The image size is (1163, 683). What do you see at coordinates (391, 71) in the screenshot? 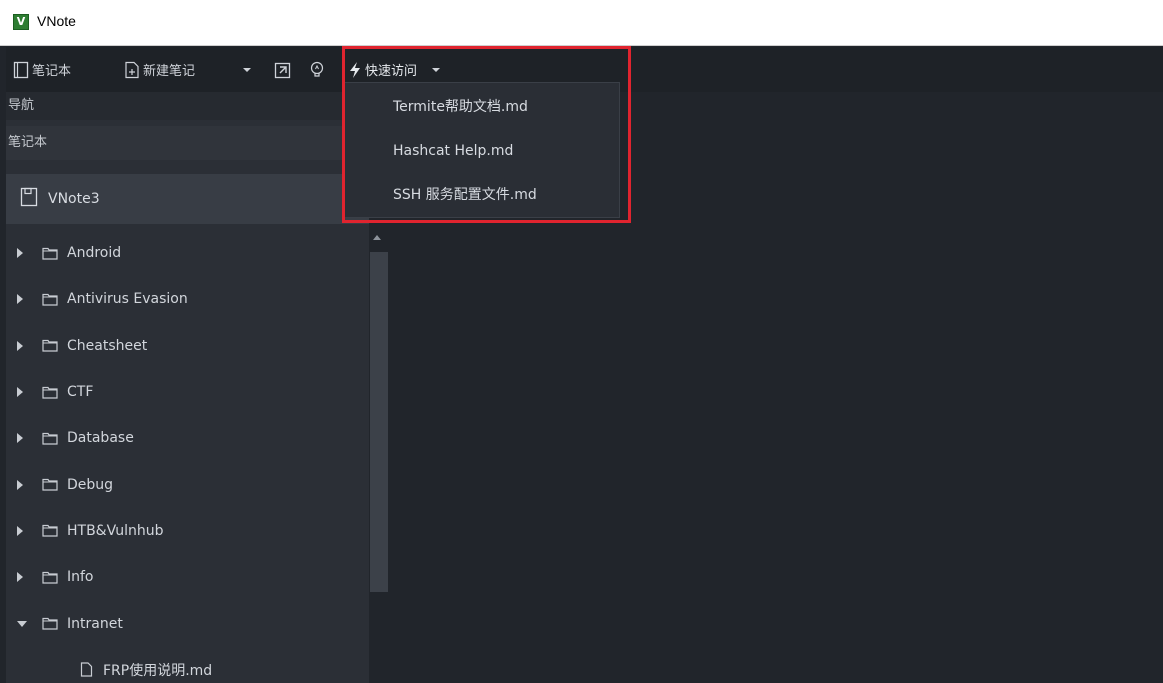
I see `quick-access-label: 快速访问` at bounding box center [391, 71].